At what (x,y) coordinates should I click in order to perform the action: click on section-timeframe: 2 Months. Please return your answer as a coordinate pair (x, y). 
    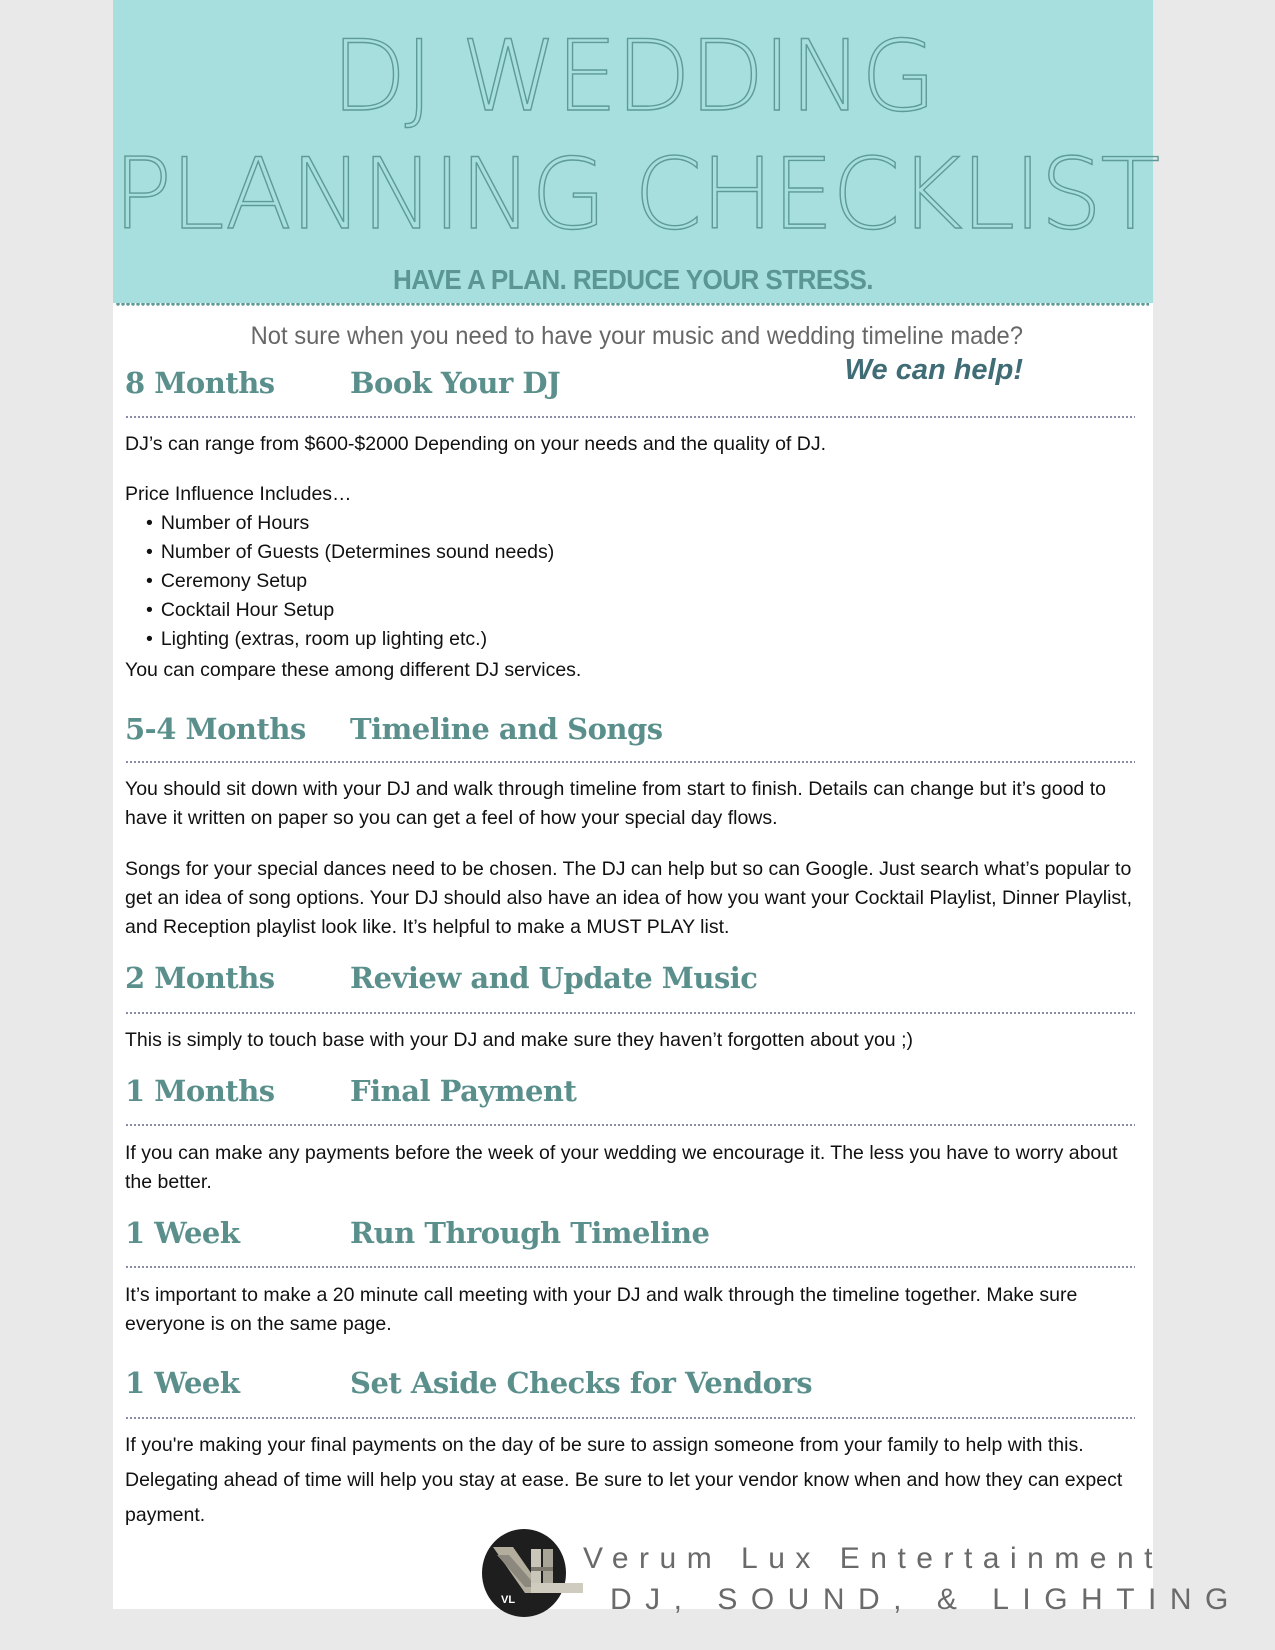
    Looking at the image, I should click on (200, 978).